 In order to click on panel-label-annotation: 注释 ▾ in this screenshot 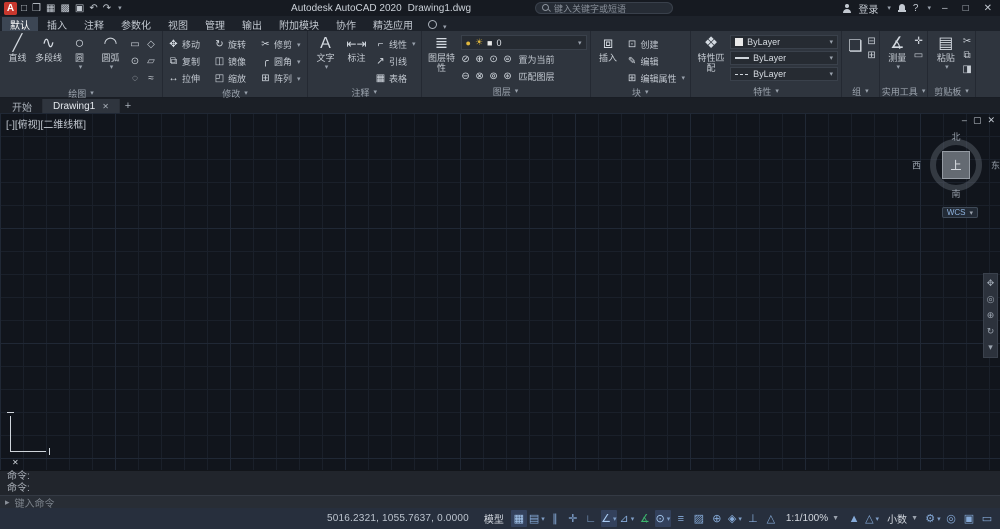, I will do `click(364, 92)`.